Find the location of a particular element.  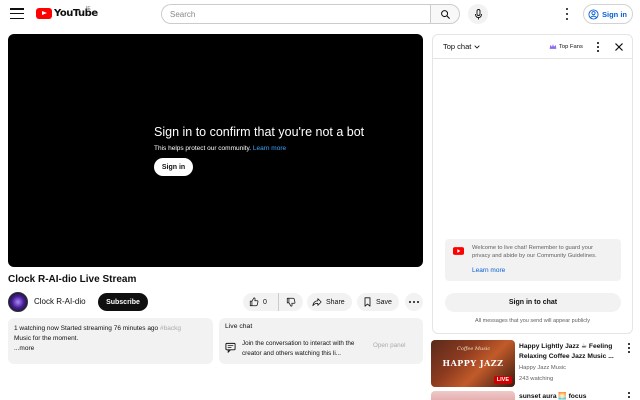

learn-more-link: Learn more is located at coordinates (269, 148).